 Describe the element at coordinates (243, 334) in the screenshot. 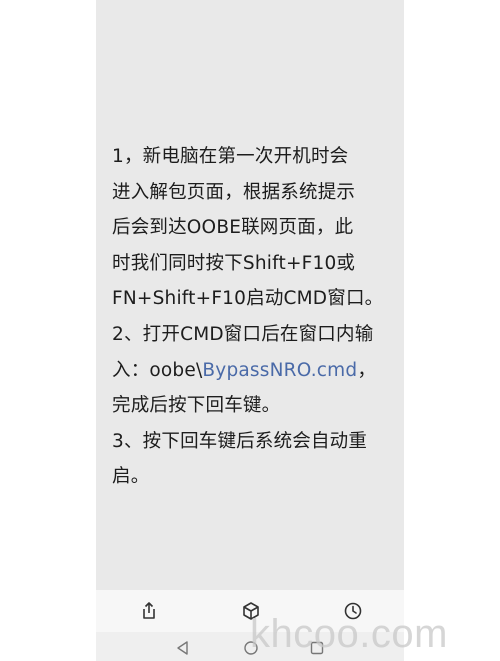

I see `article-line: 2、打开CMD窗口后在窗口内输` at that location.